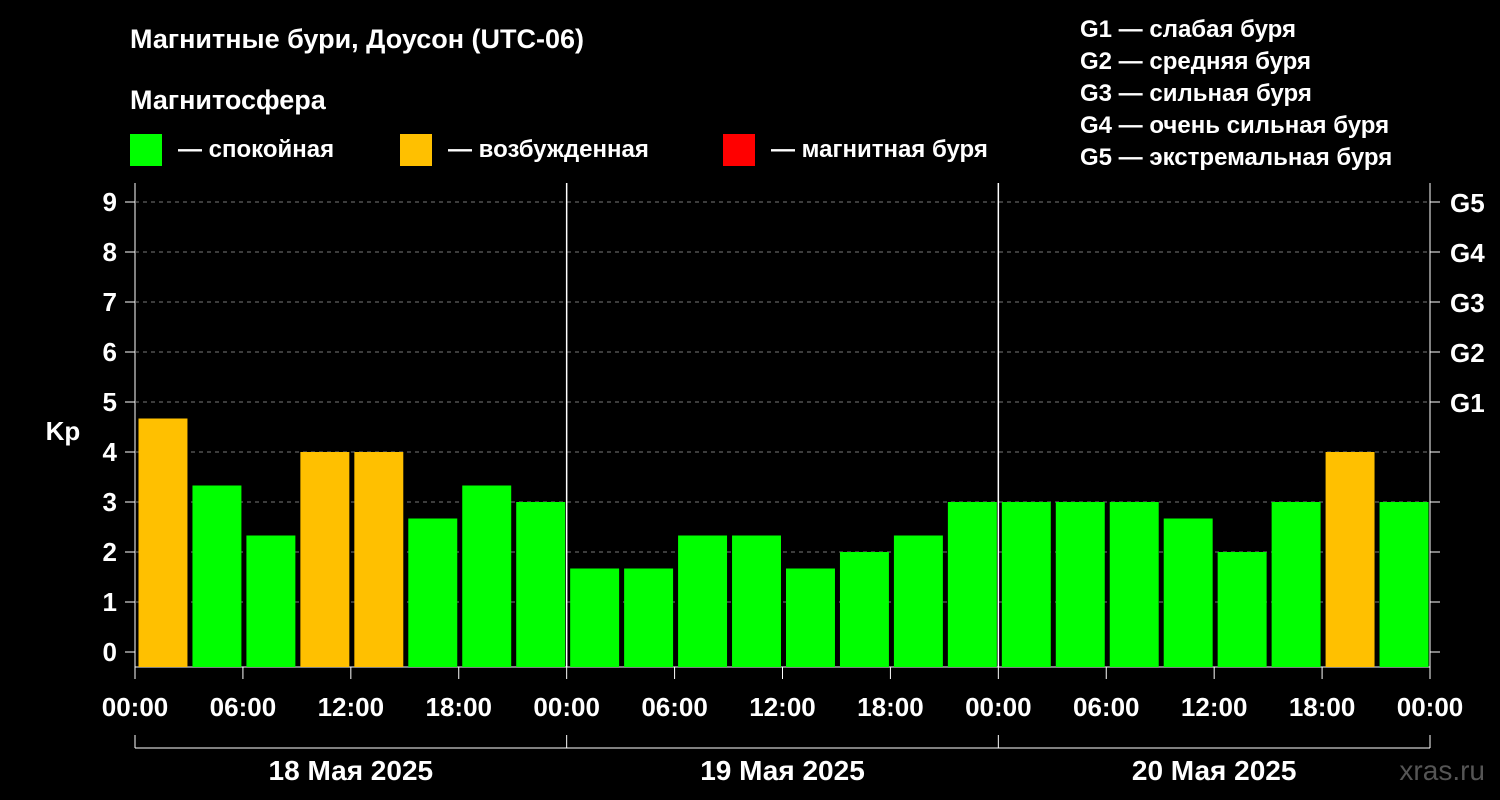 The width and height of the screenshot is (1500, 800). What do you see at coordinates (998, 707) in the screenshot?
I see `x-tick-label-8: 00:00` at bounding box center [998, 707].